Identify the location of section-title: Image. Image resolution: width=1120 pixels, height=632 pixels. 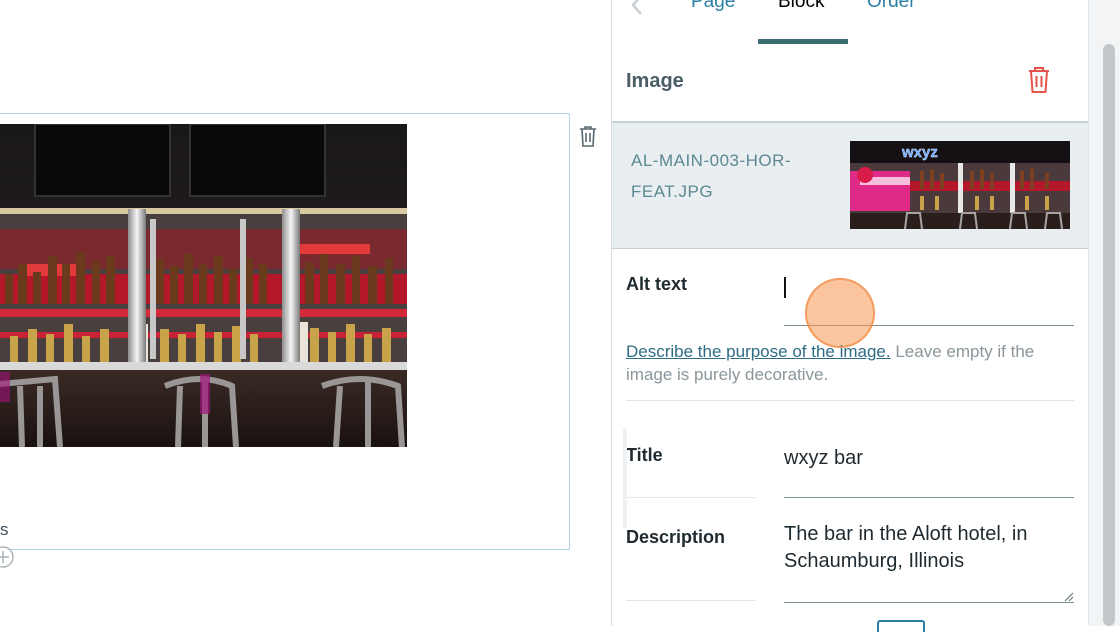
(655, 81).